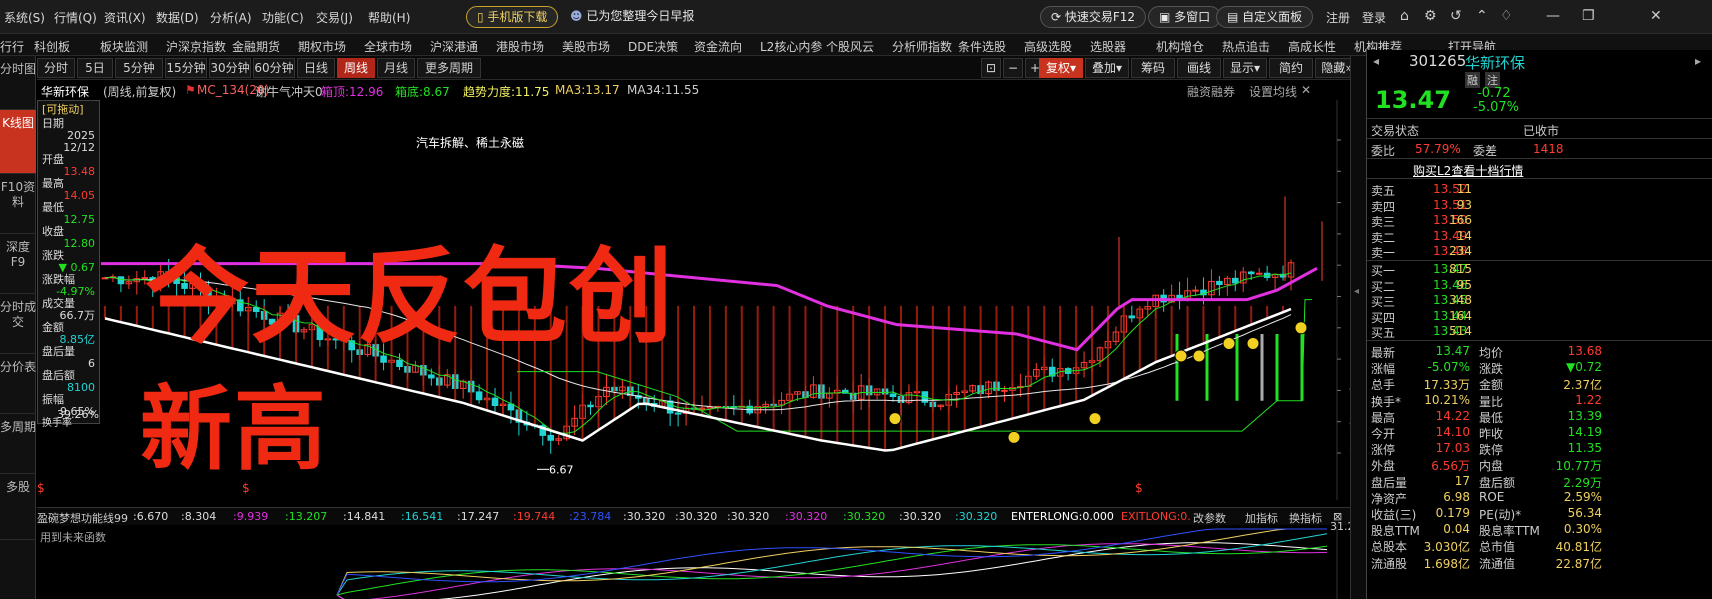  Describe the element at coordinates (18, 83) in the screenshot. I see `rail-tab-minute: 分时图` at that location.